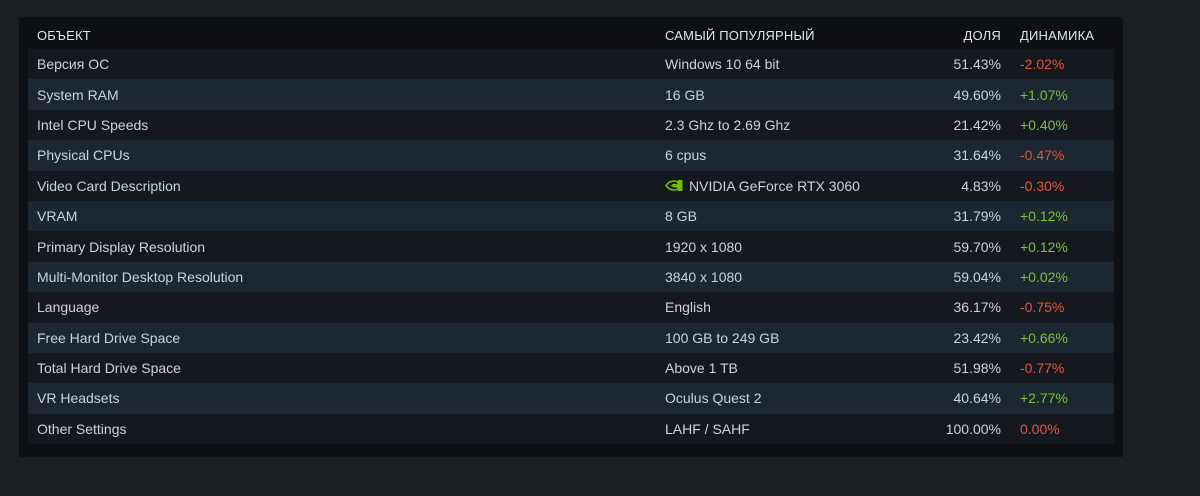 Image resolution: width=1200 pixels, height=496 pixels. Describe the element at coordinates (1044, 398) in the screenshot. I see `row-dynamics: +2.77%` at that location.